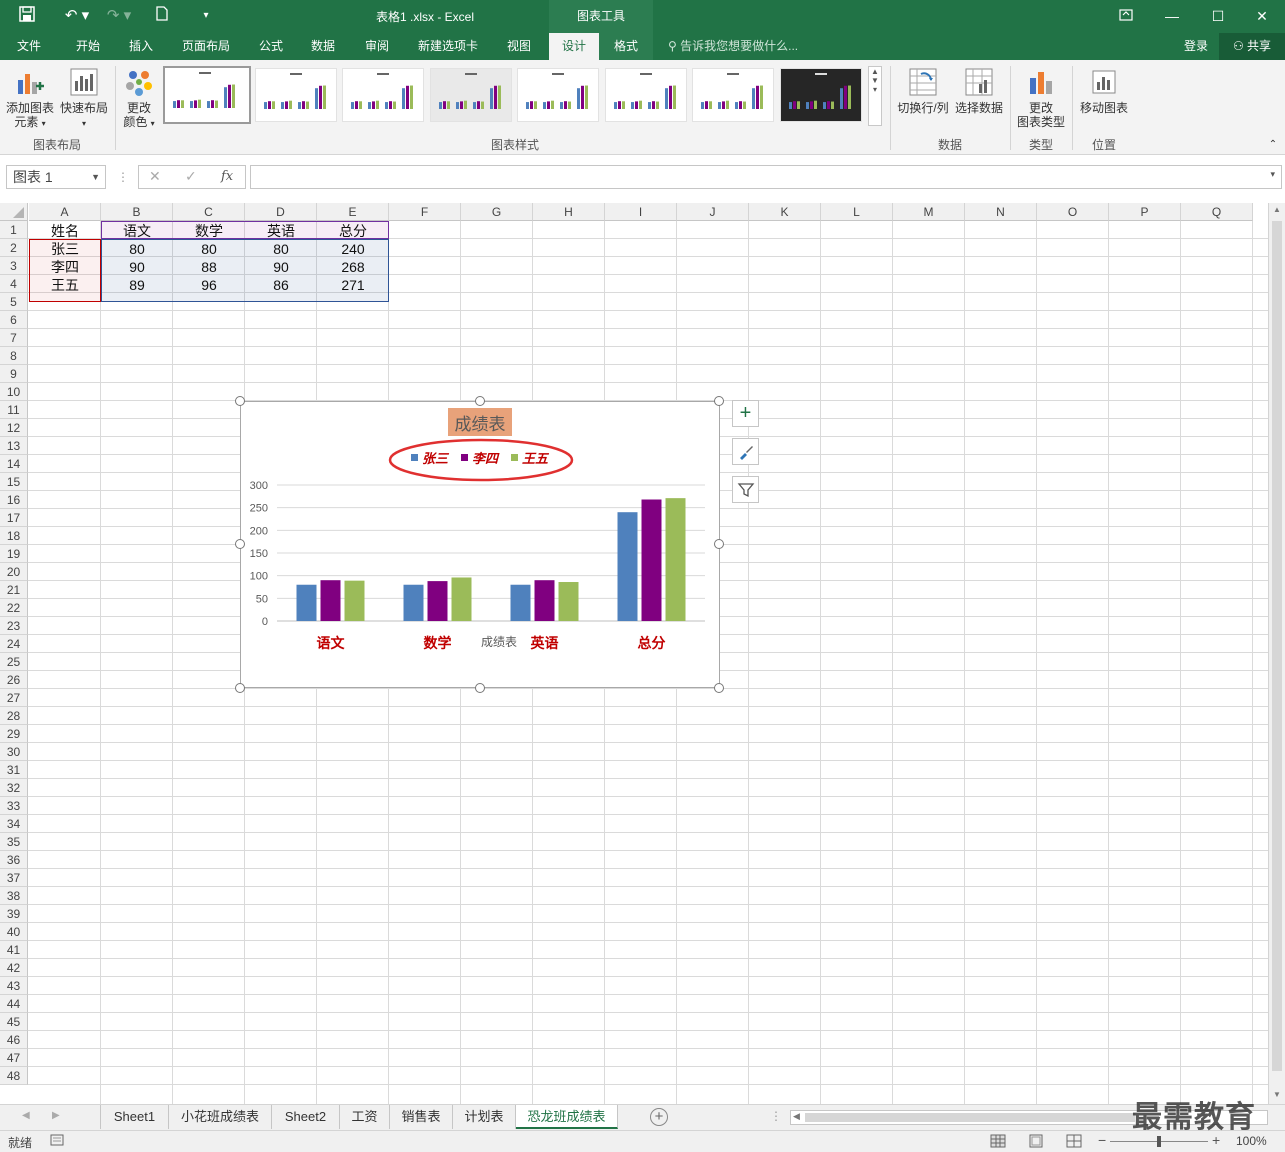 The height and width of the screenshot is (1152, 1285). Describe the element at coordinates (1262, 16) in the screenshot. I see `close-button: ✕` at that location.